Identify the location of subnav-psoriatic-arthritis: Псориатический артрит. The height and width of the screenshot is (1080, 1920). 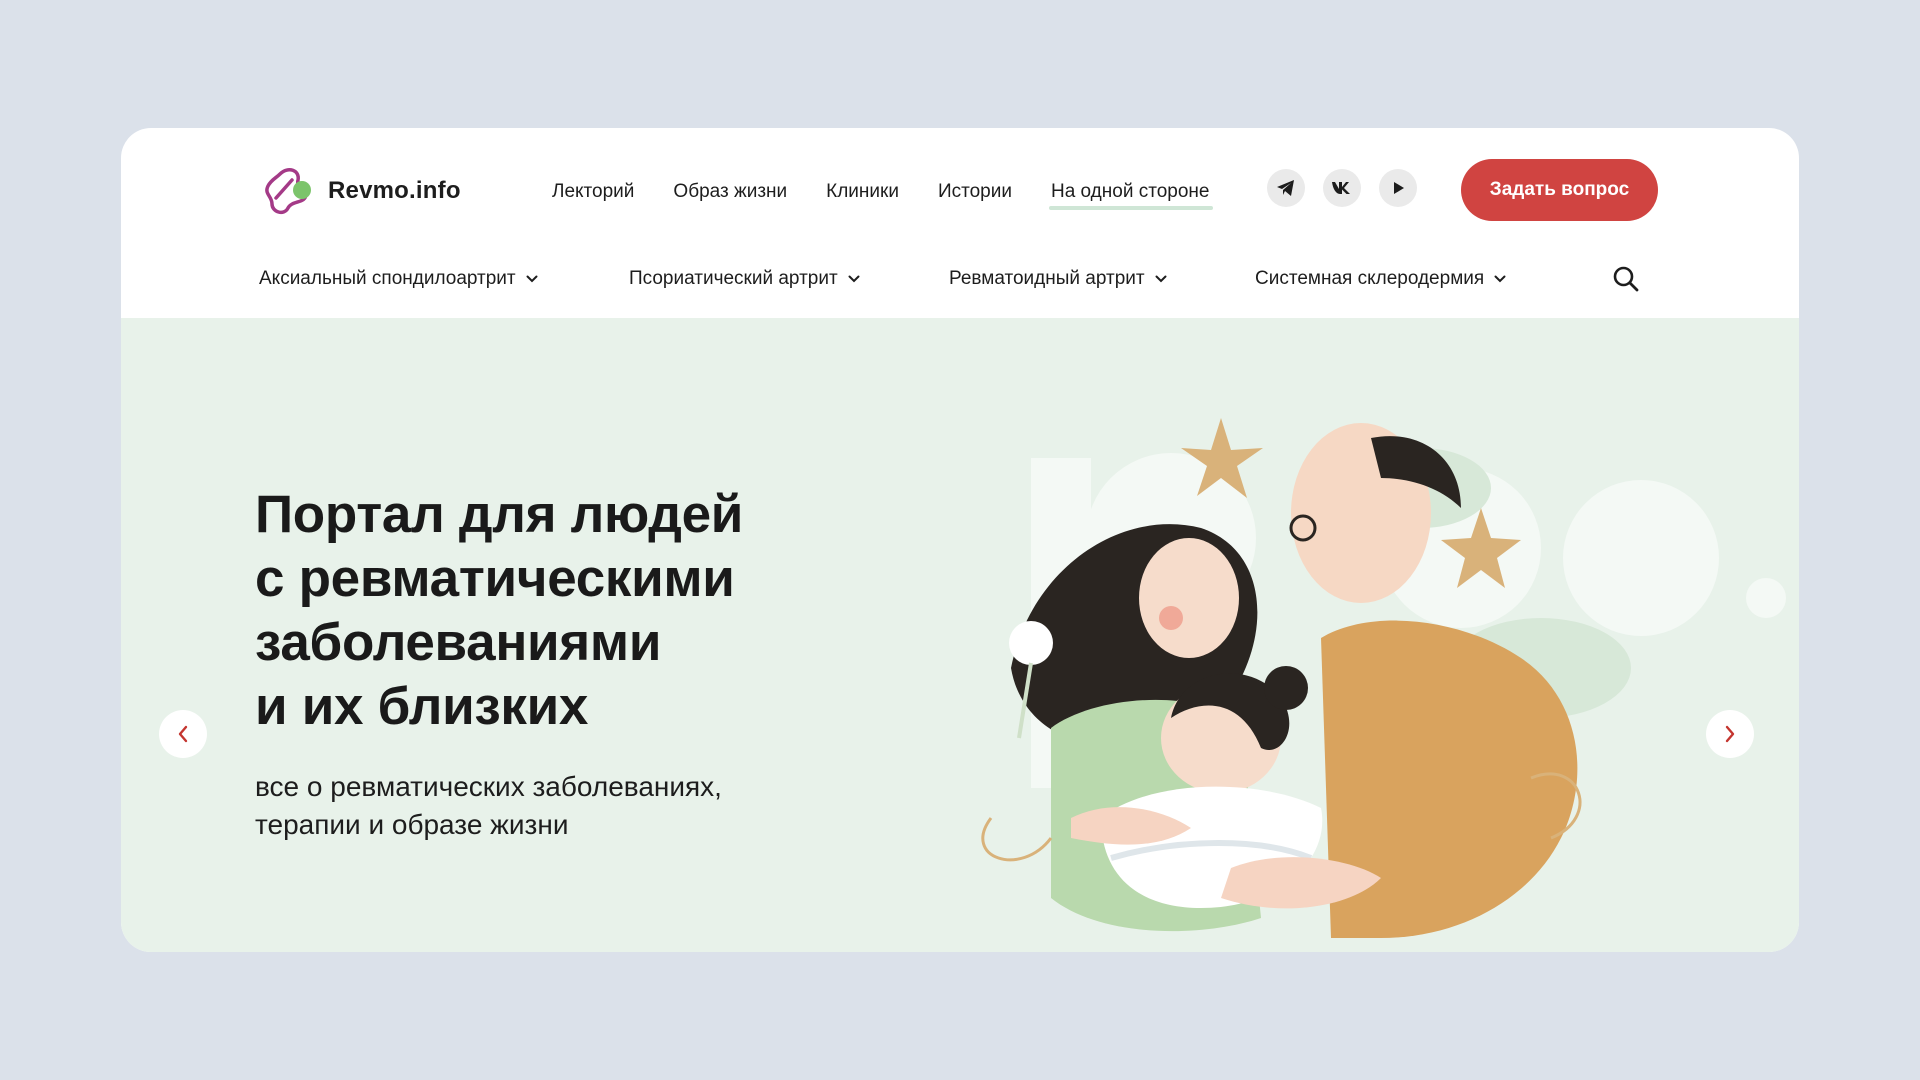
(744, 279).